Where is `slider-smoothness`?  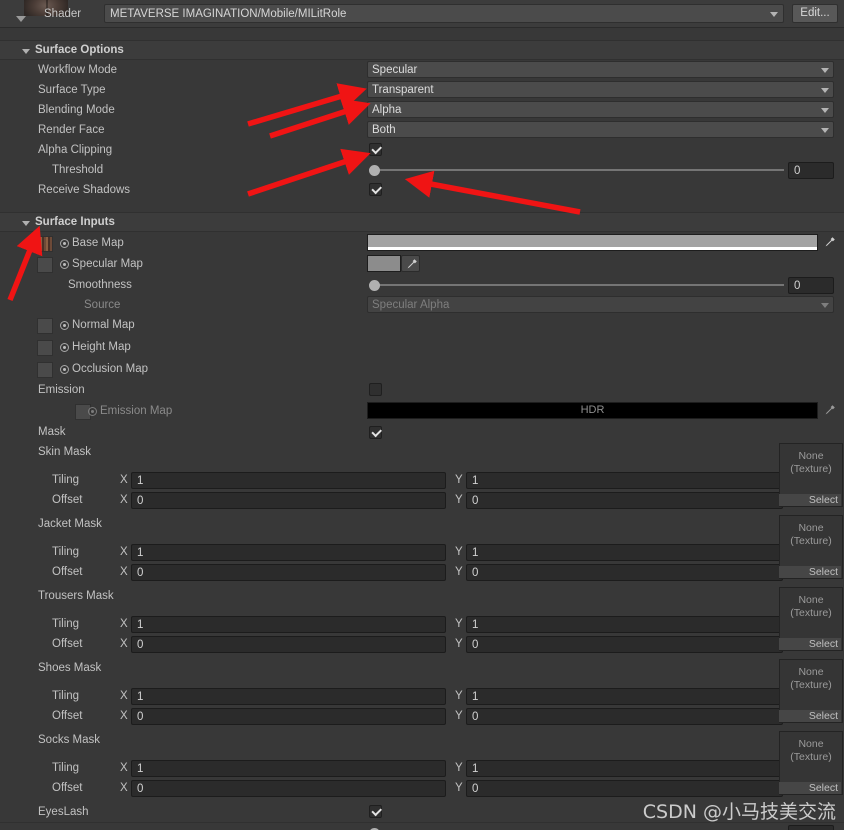
slider-smoothness is located at coordinates (576, 284).